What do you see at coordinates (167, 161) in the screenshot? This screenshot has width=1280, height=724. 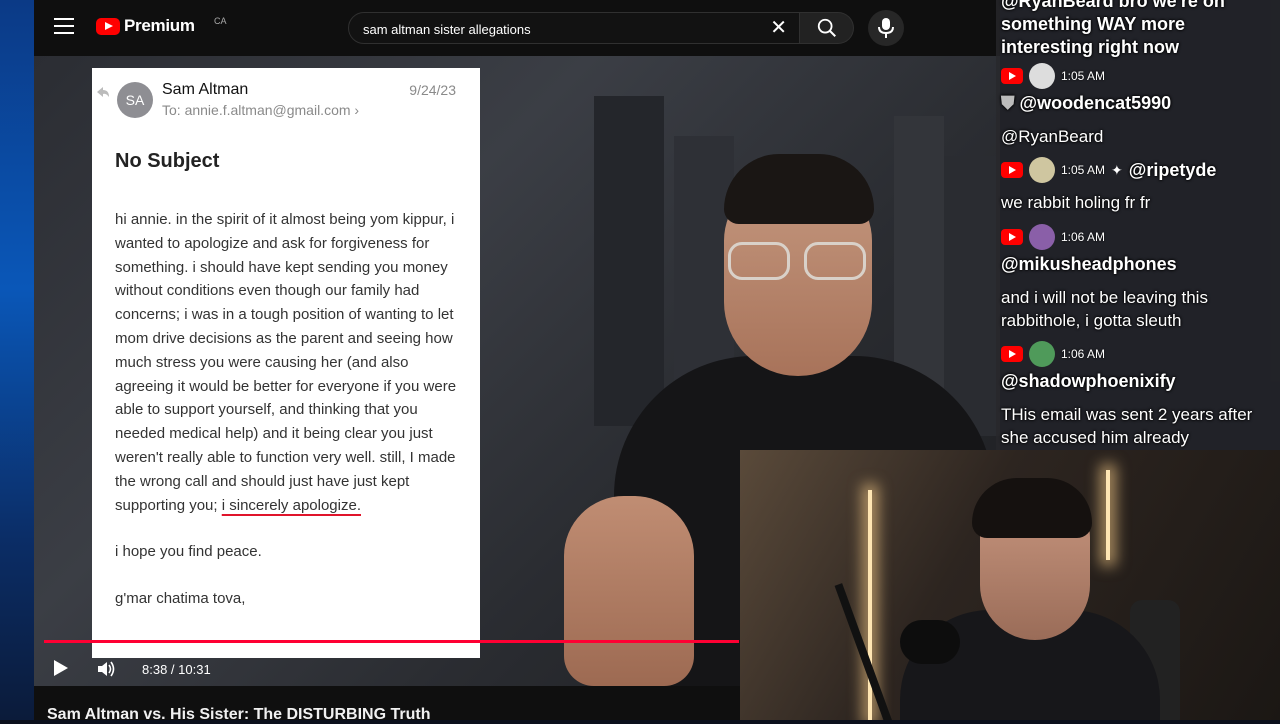 I see `email-subject: No Subject` at bounding box center [167, 161].